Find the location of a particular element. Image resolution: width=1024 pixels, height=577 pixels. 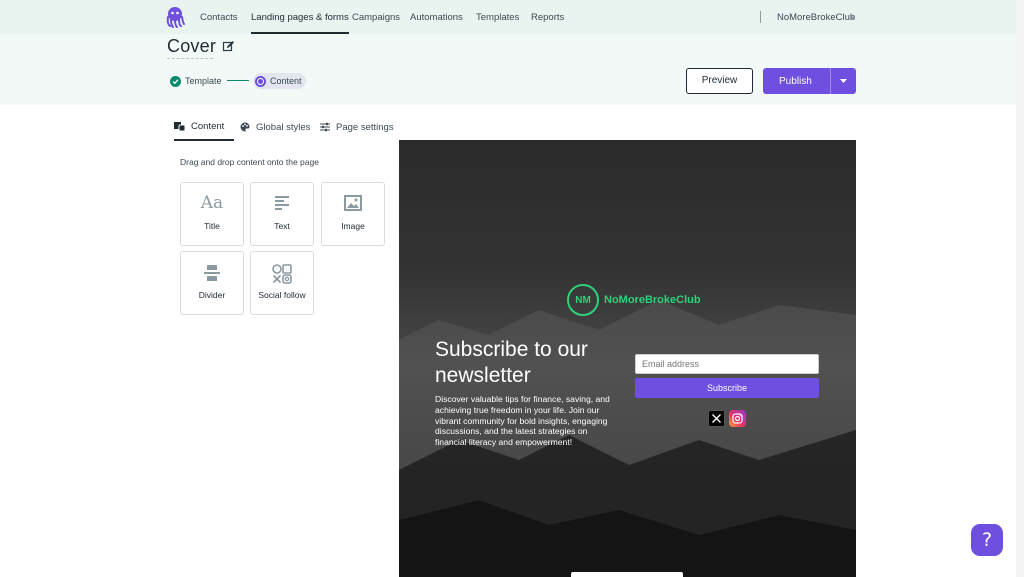

title-icon: Aa is located at coordinates (212, 203).